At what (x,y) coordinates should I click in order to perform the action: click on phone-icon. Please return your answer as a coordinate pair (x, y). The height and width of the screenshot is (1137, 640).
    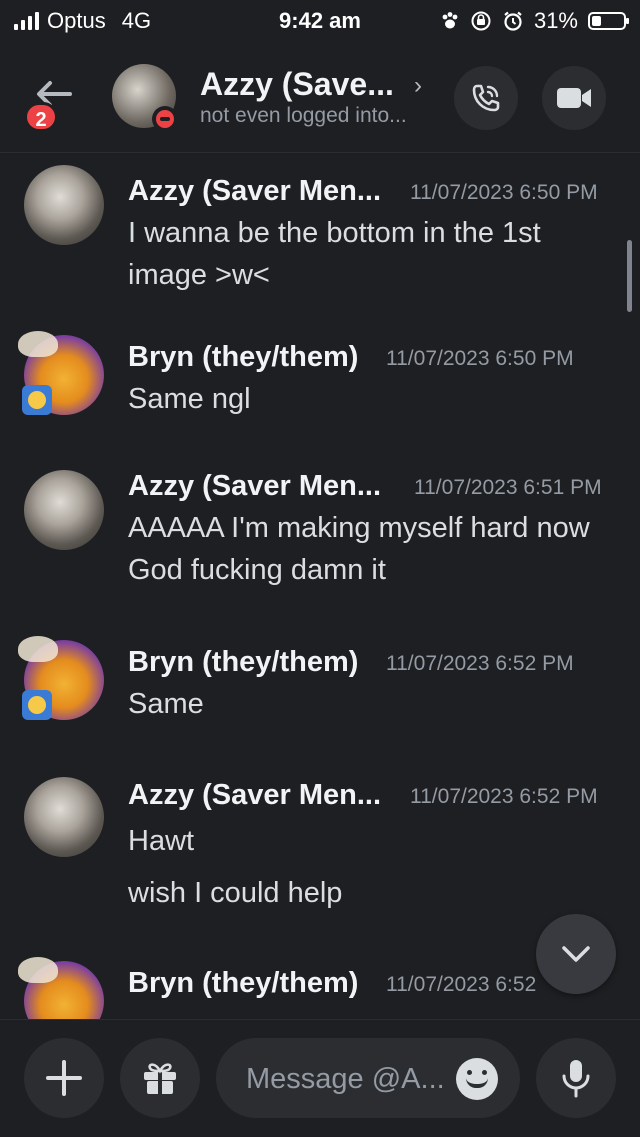
    Looking at the image, I should click on (486, 98).